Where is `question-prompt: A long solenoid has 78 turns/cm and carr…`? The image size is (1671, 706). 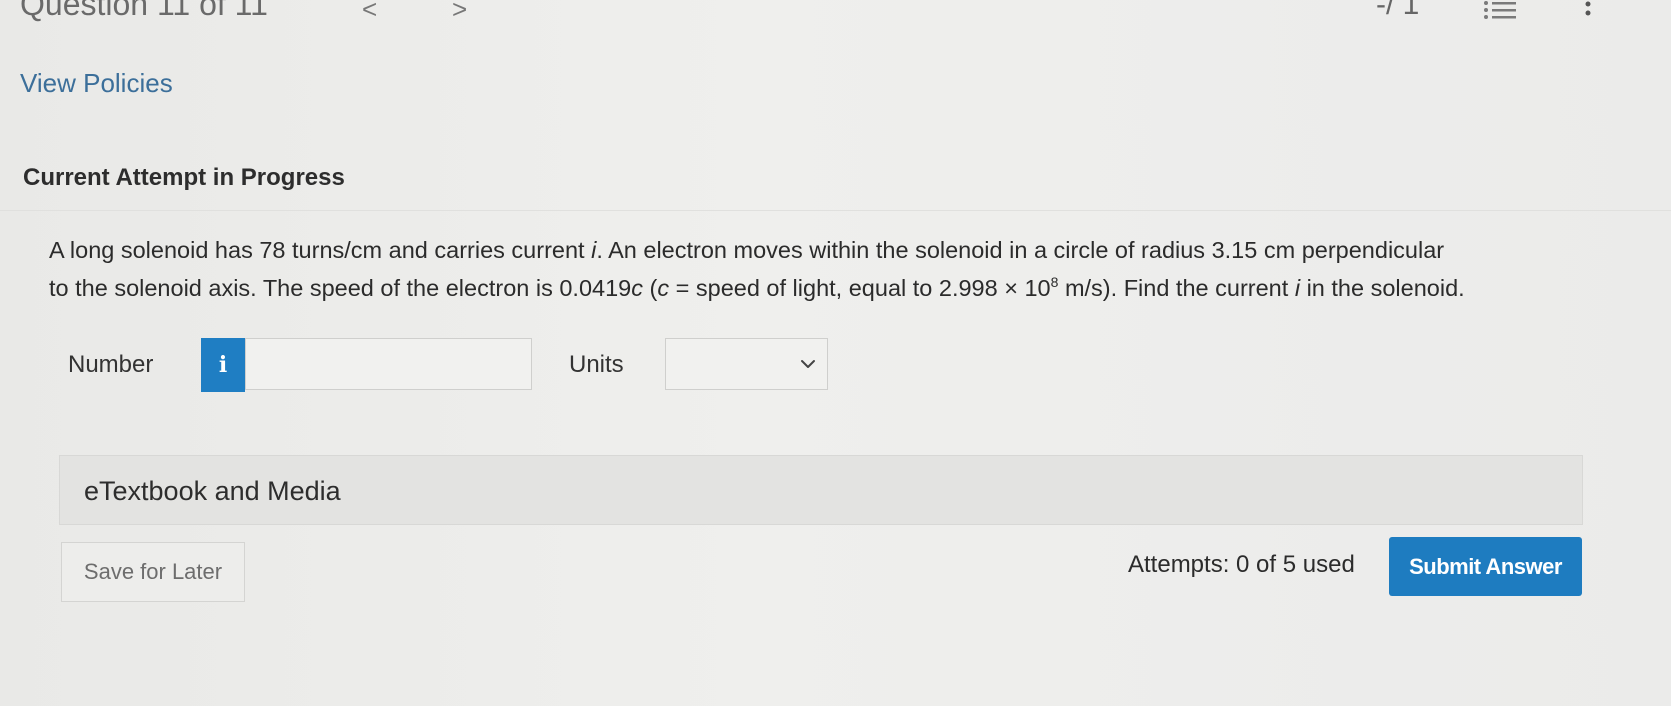
question-prompt: A long solenoid has 78 turns/cm and carr… is located at coordinates (829, 269).